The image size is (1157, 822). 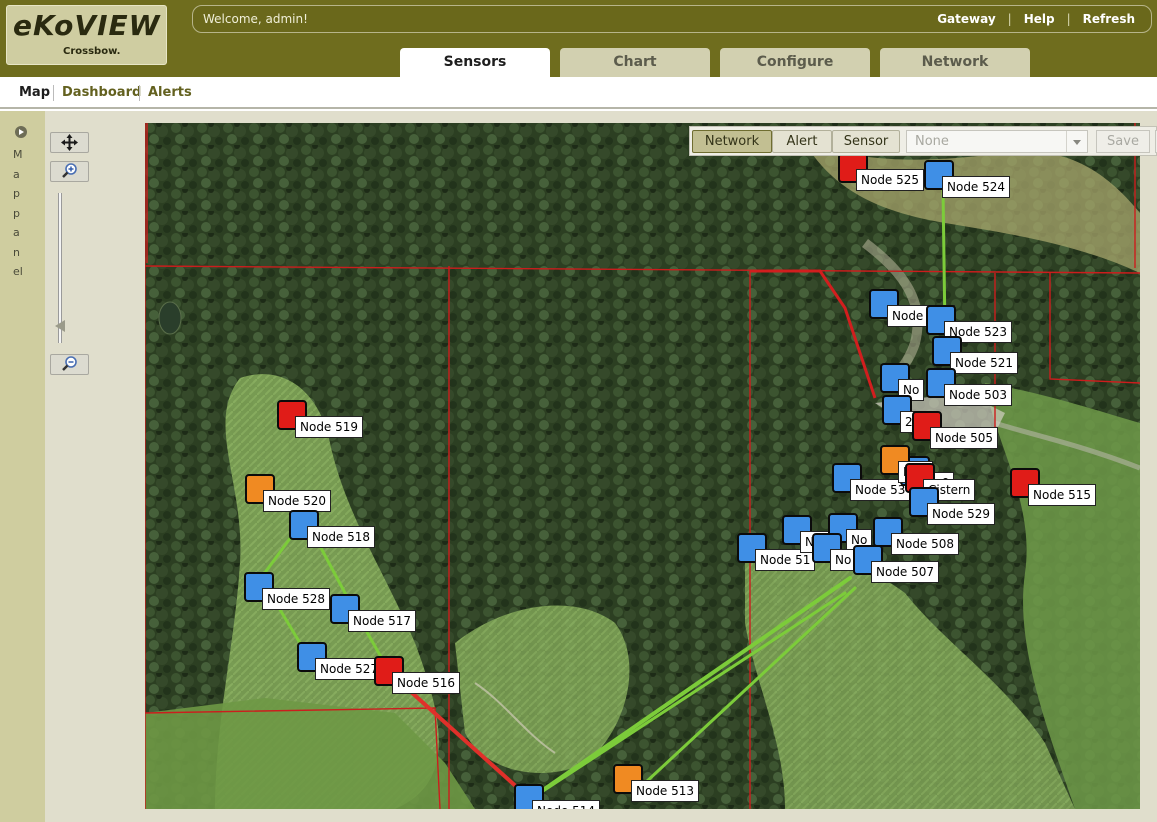 I want to click on tab-sensors: Sensors, so click(x=475, y=62).